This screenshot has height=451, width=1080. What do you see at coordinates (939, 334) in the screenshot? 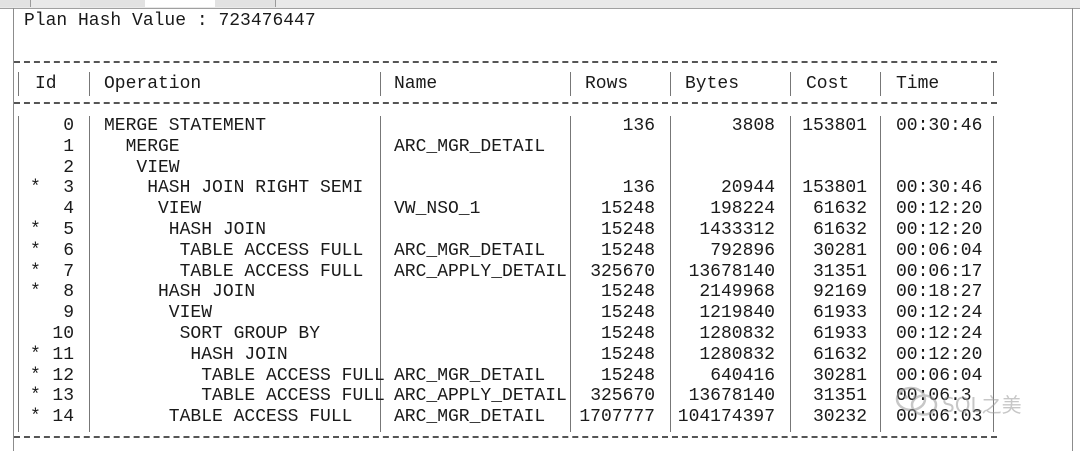
I see `cell-time: 00:12:24` at bounding box center [939, 334].